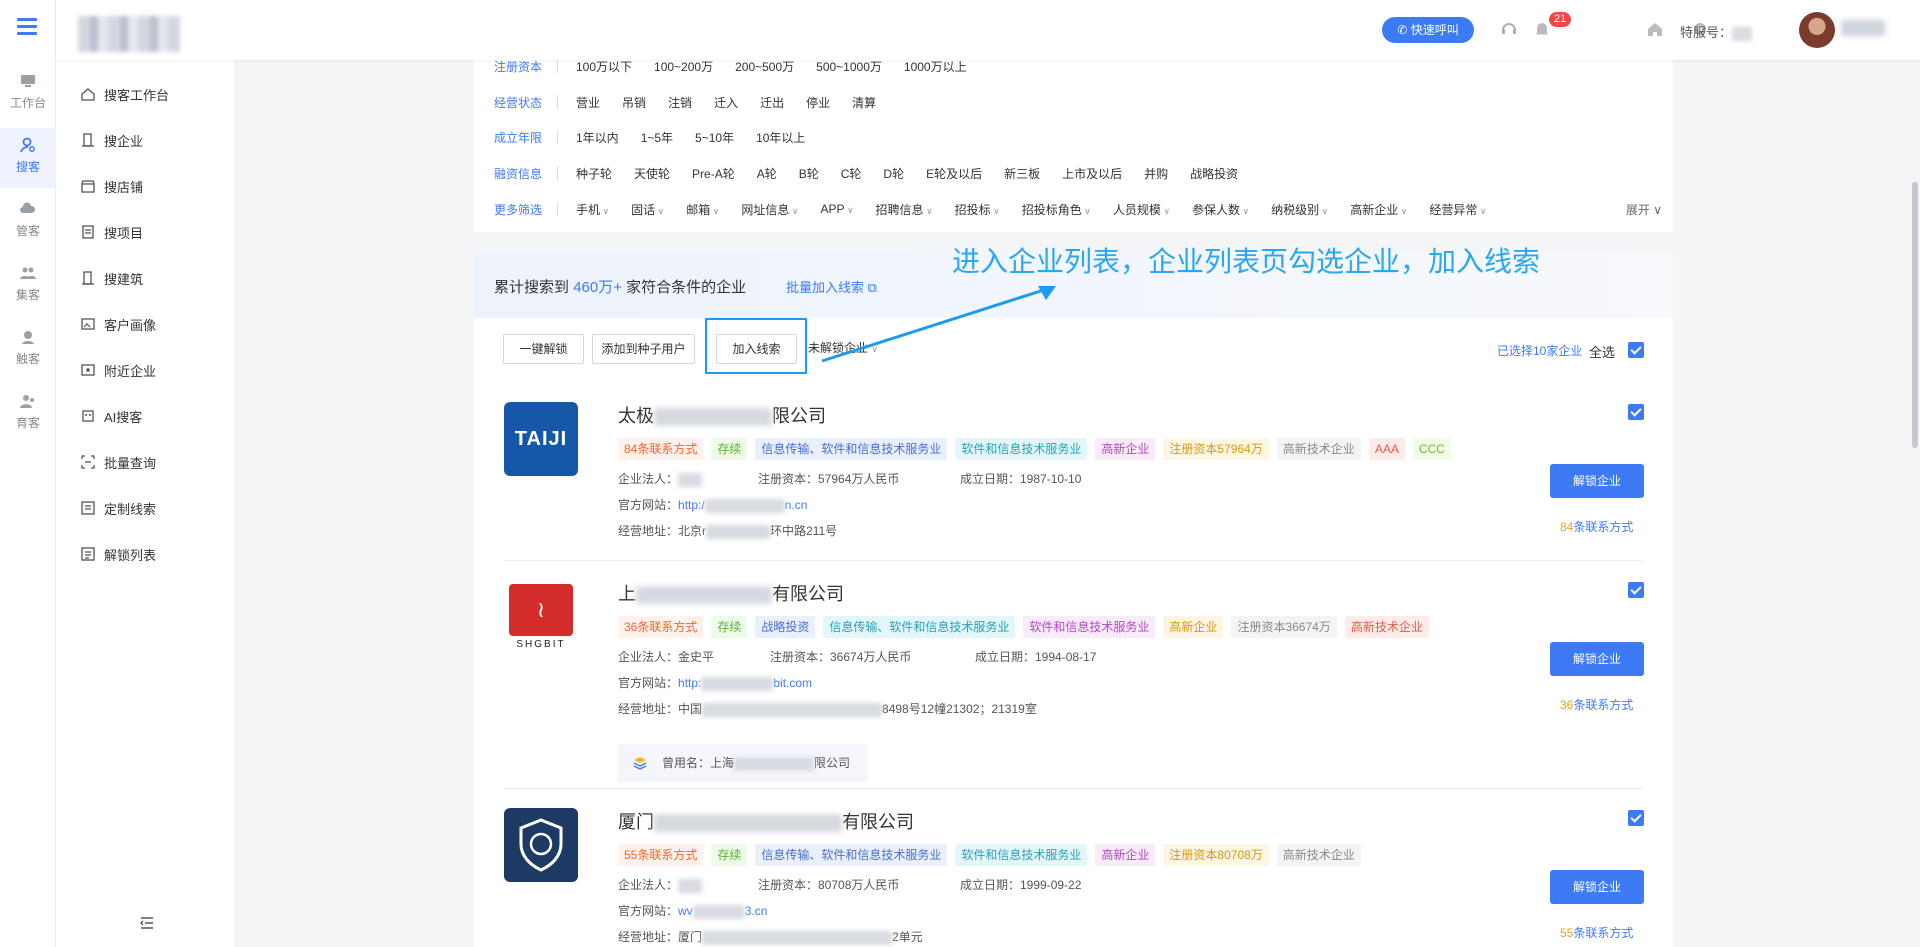  Describe the element at coordinates (647, 209) in the screenshot. I see `filter-dropdown: 固话` at that location.